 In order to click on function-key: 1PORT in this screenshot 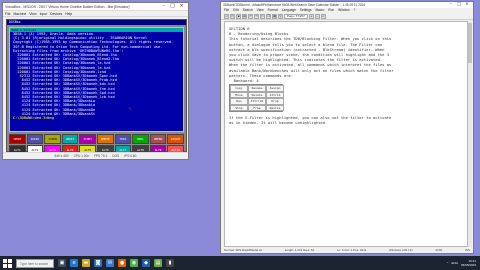, I will do `click(17, 139)`.